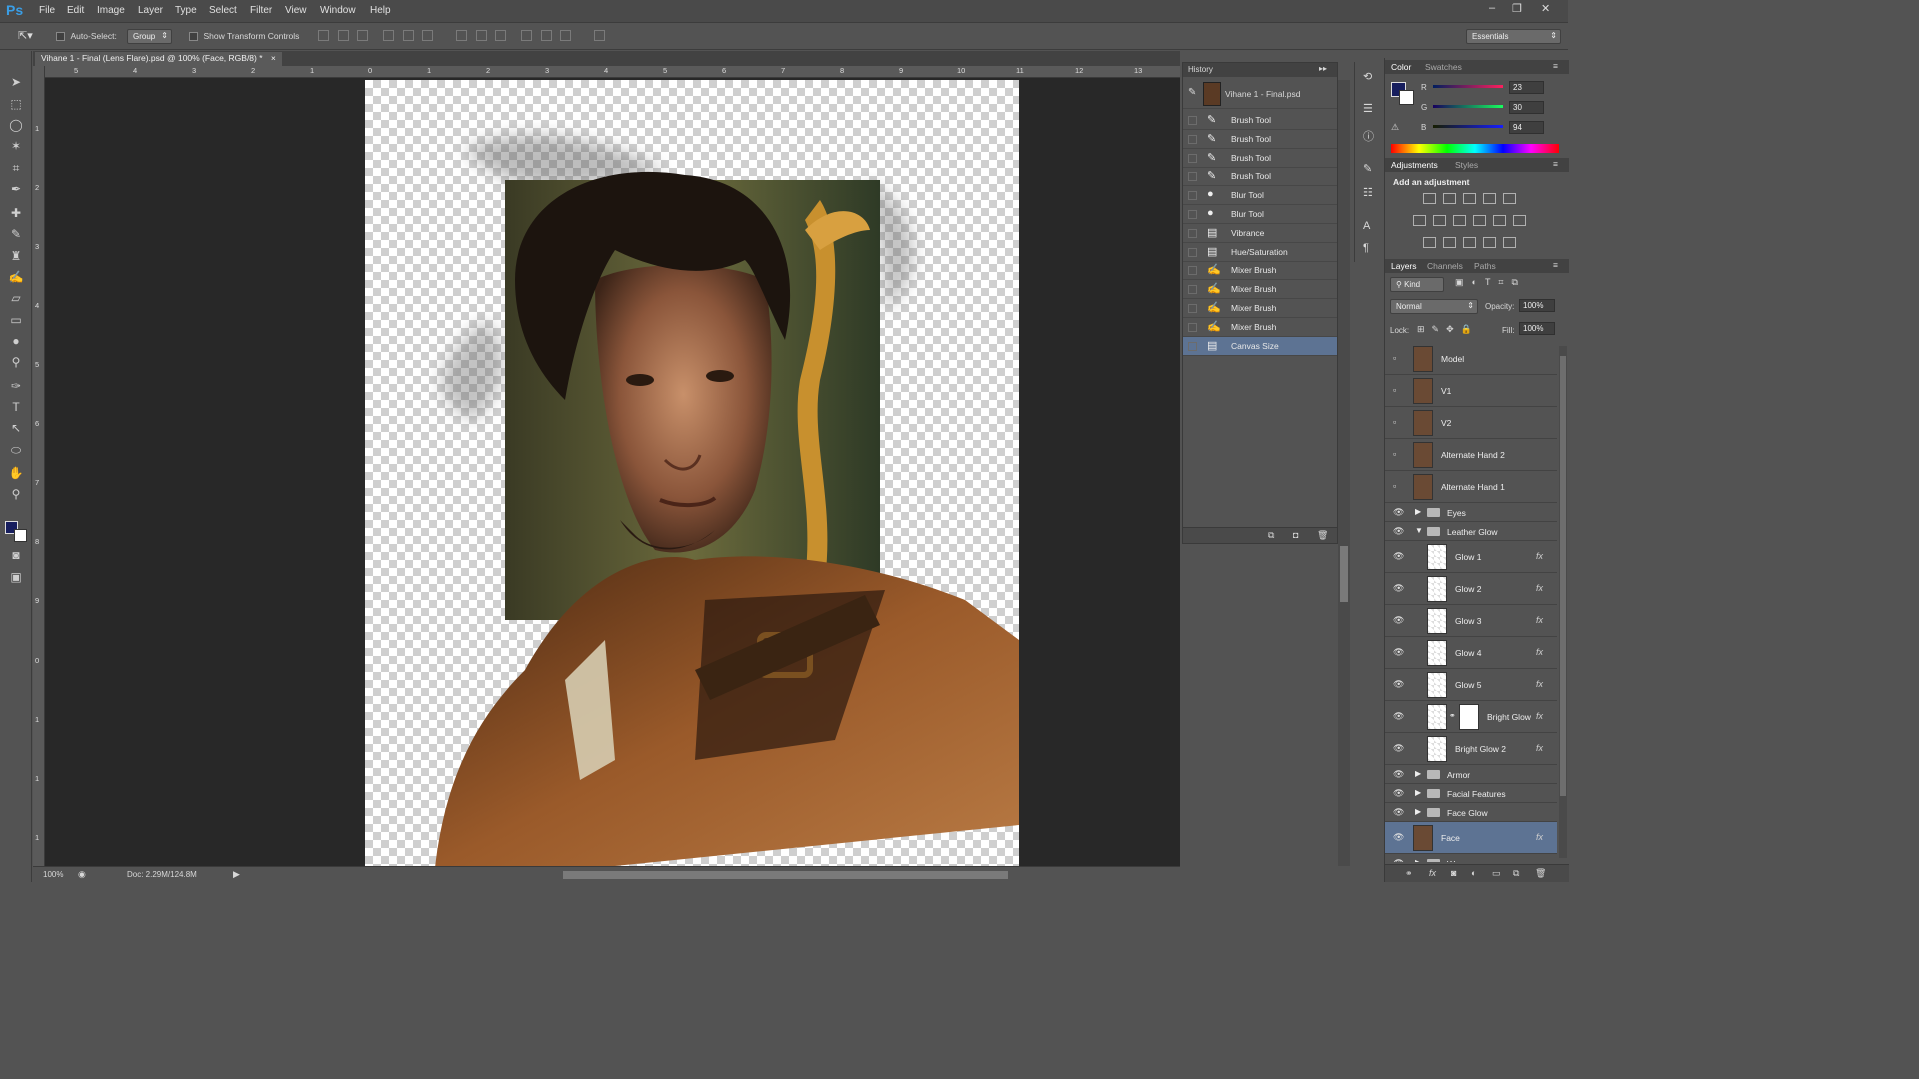  I want to click on layer-row: 👁 ⚭ Bright Glow fx, so click(1471, 717).